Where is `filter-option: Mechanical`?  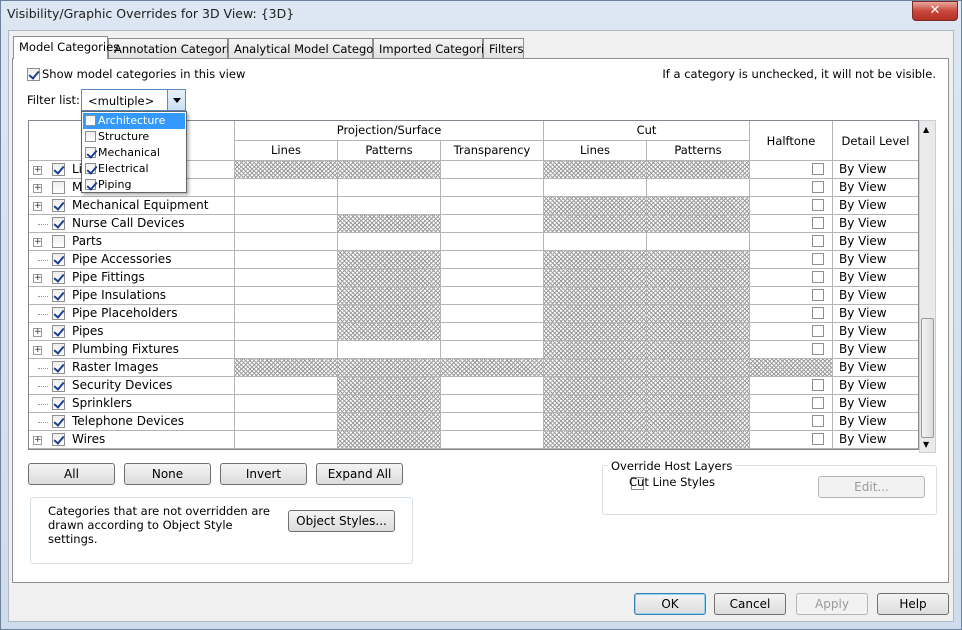 filter-option: Mechanical is located at coordinates (134, 153).